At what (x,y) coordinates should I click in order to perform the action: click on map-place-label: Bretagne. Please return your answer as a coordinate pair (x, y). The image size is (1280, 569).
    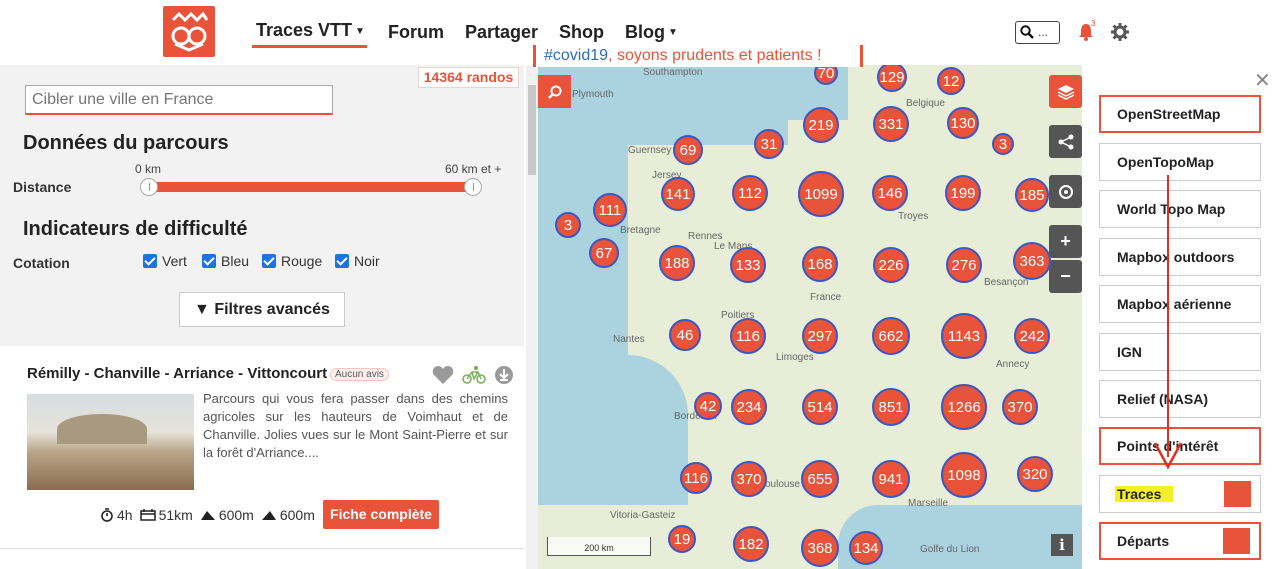
    Looking at the image, I should click on (640, 230).